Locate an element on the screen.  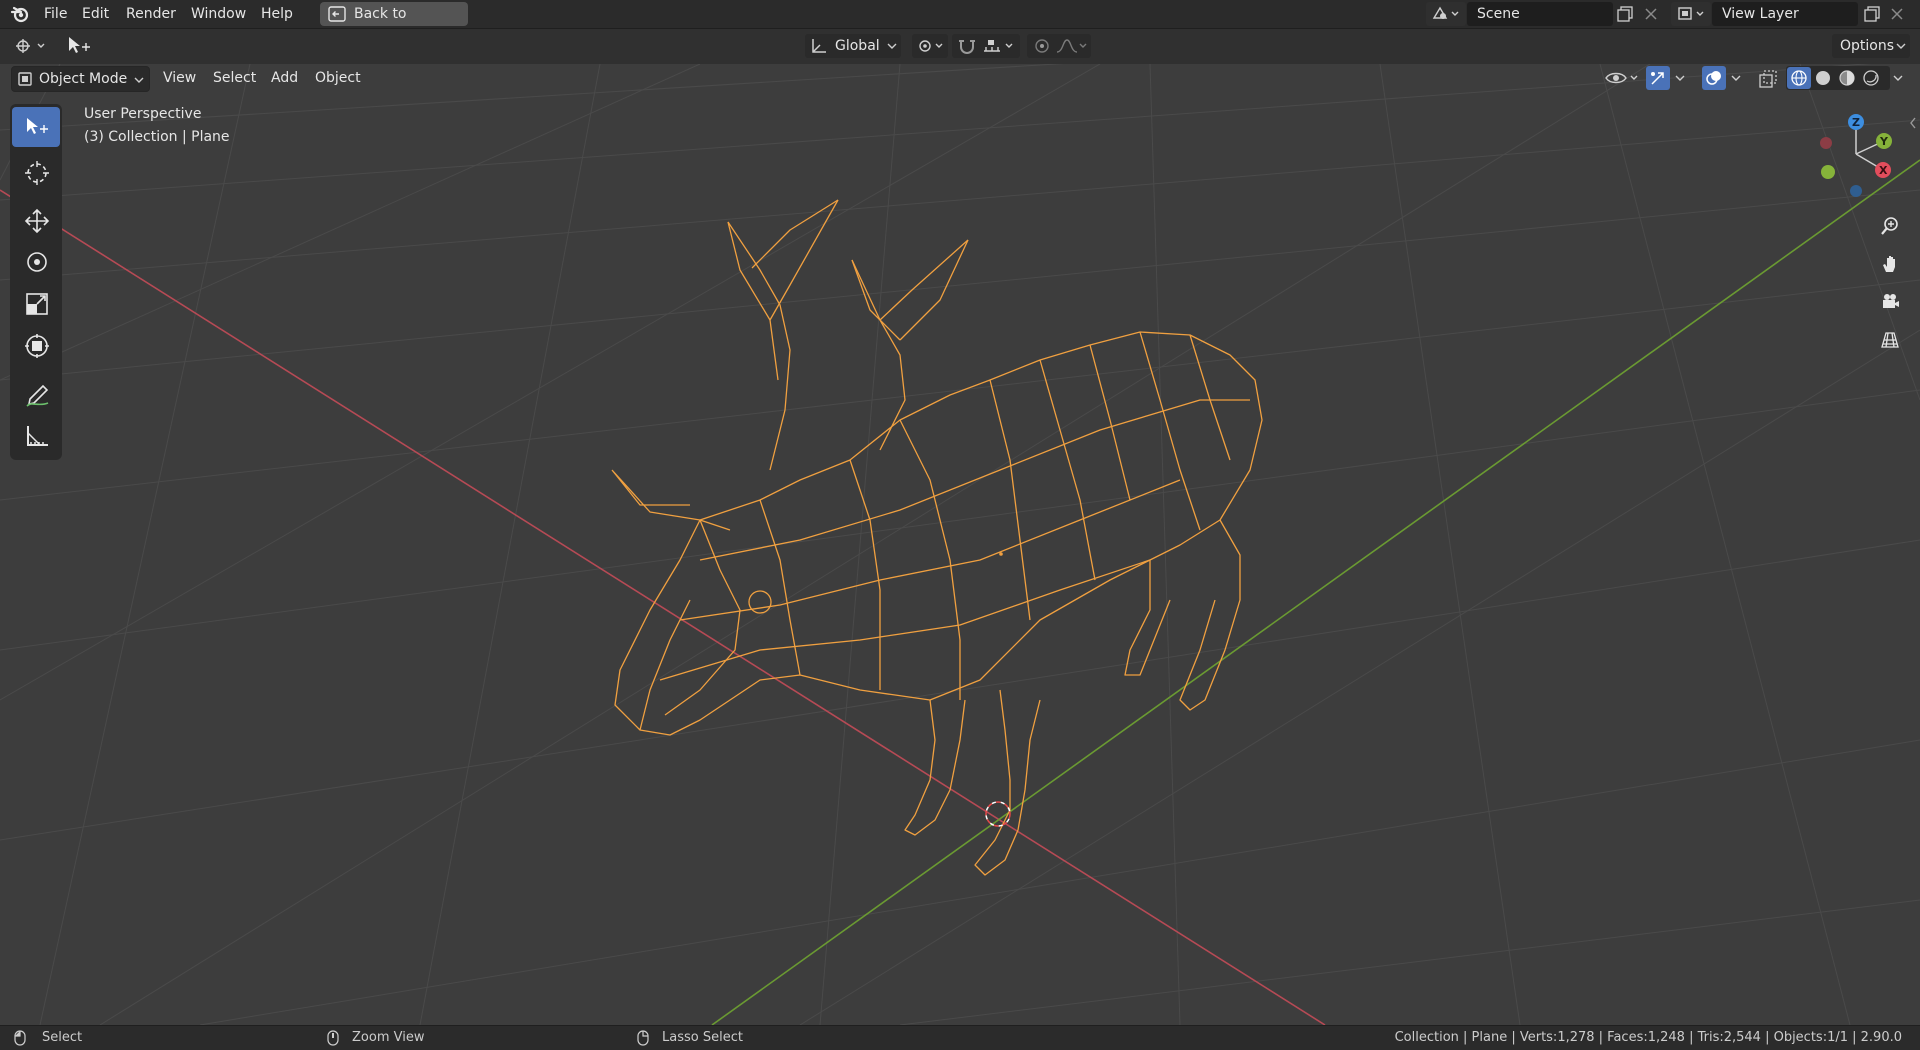
measure-ruler-icon is located at coordinates (37, 436).